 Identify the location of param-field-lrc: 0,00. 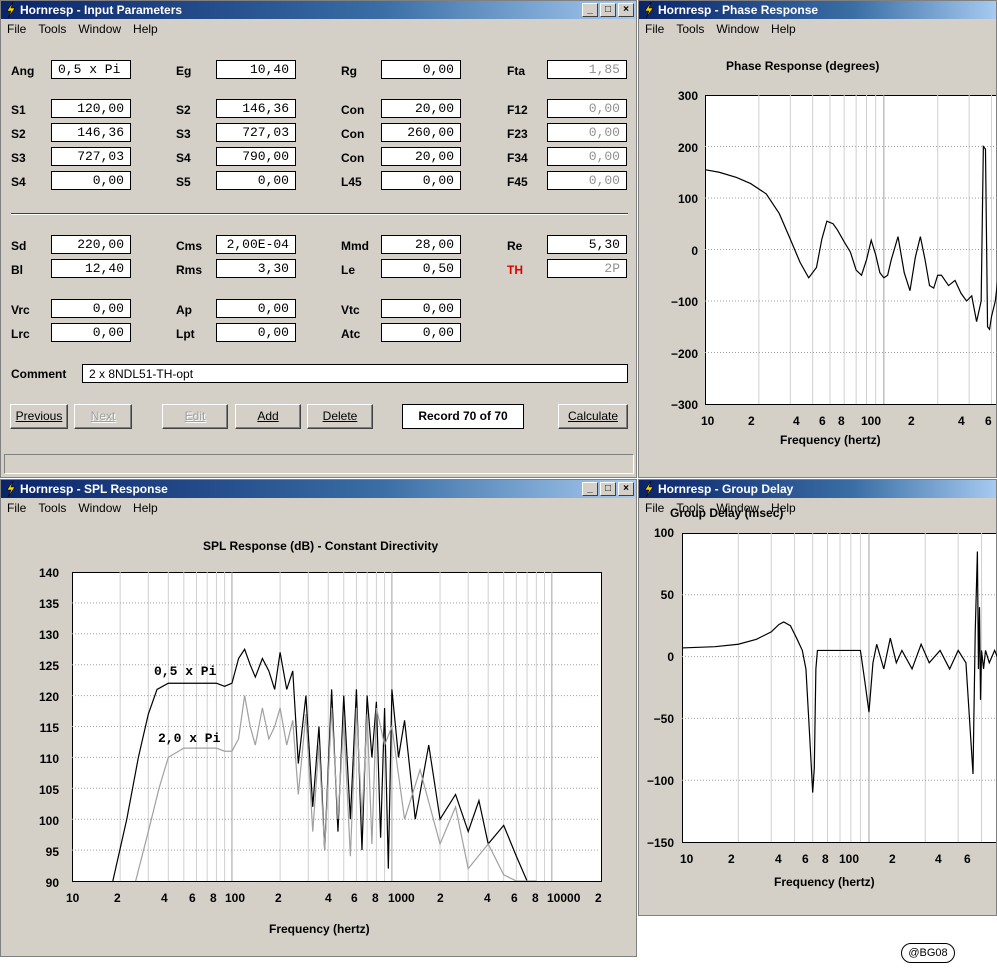
(91, 332).